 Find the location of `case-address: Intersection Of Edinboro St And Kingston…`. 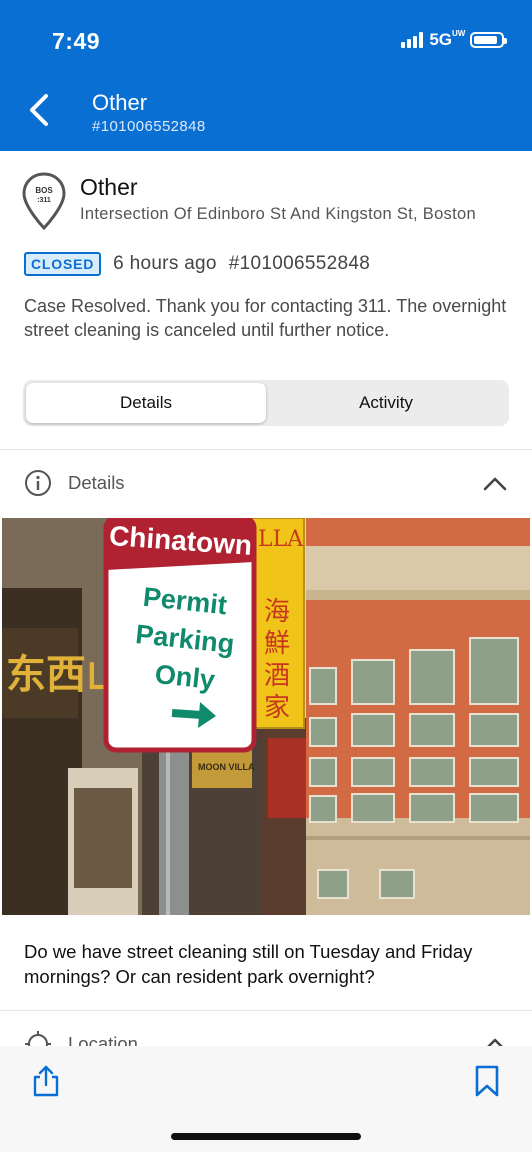

case-address: Intersection Of Edinboro St And Kingston… is located at coordinates (278, 214).